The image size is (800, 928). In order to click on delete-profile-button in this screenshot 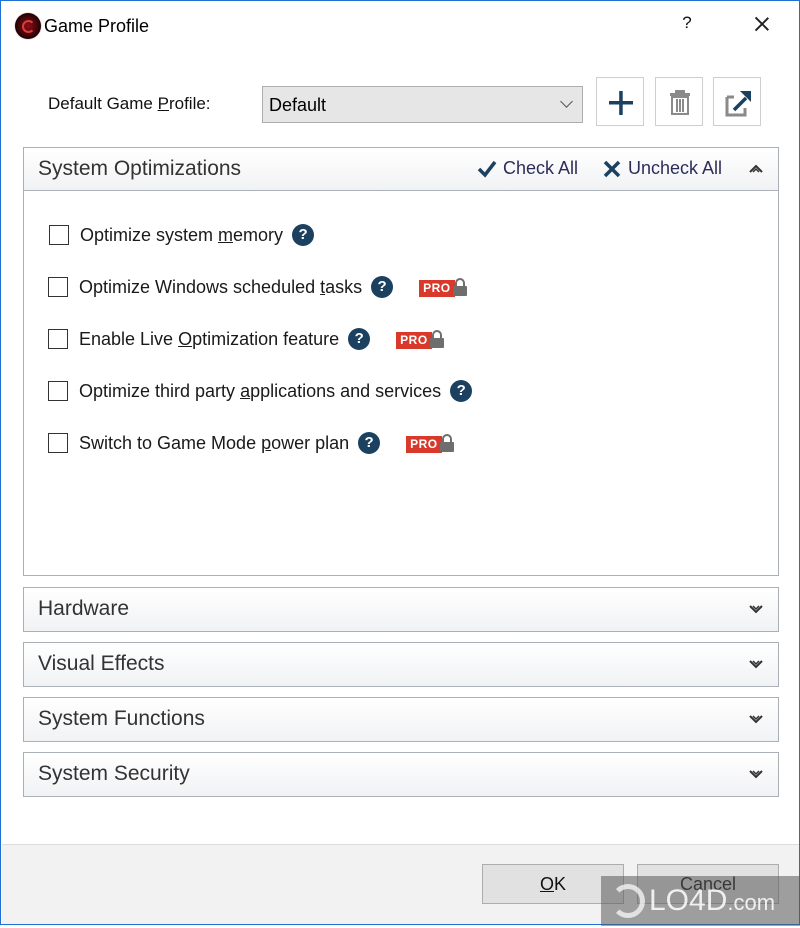, I will do `click(679, 101)`.